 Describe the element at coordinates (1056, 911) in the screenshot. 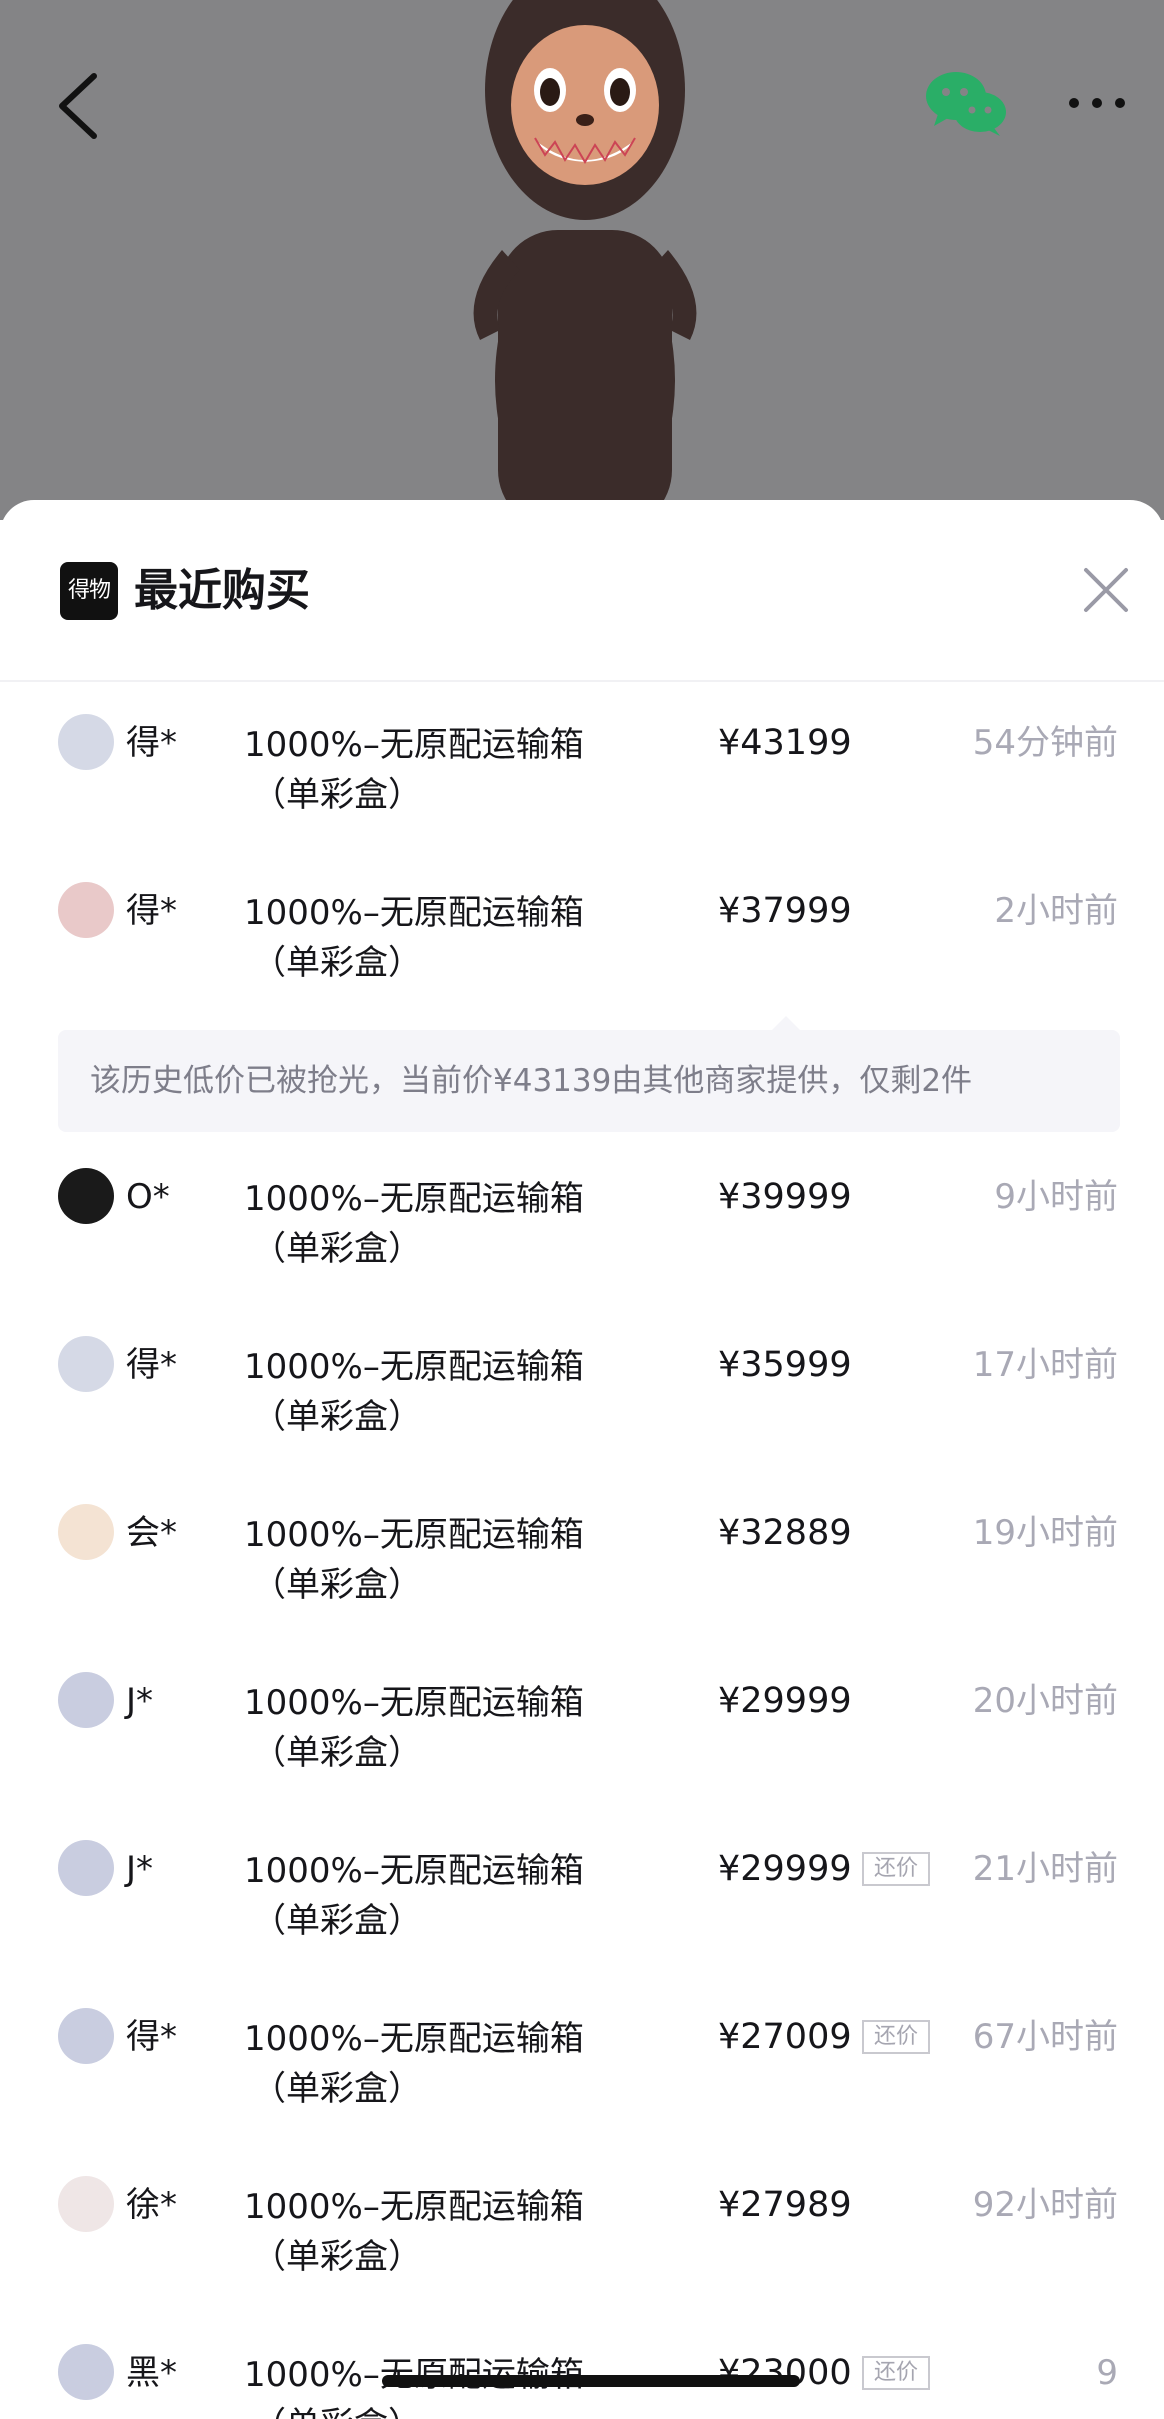

I see `purchase-time: 2小时前` at that location.